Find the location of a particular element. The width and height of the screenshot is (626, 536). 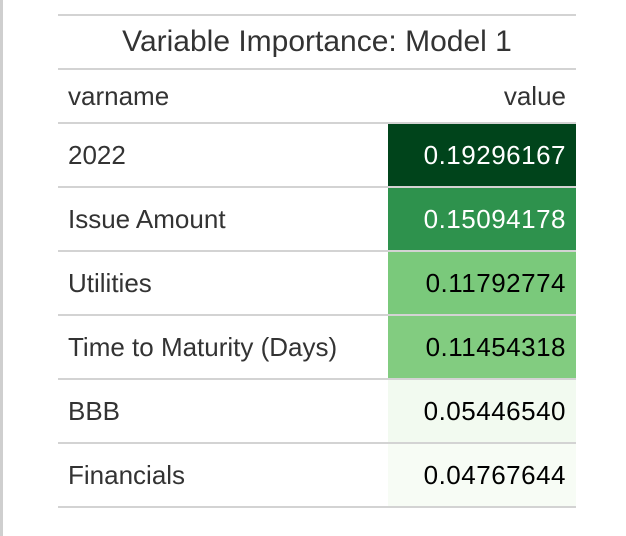

varname-cell: Issue Amount is located at coordinates (147, 218).